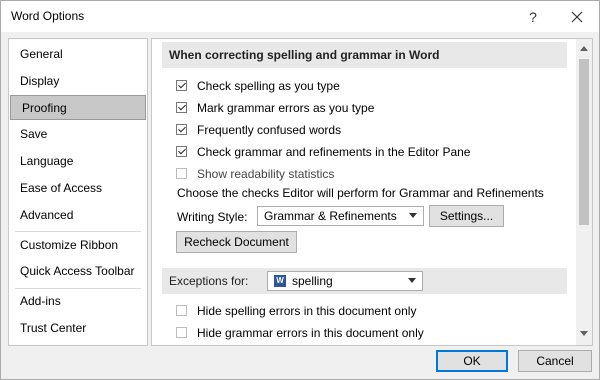 Image resolution: width=600 pixels, height=380 pixels. I want to click on sidebar-item-customize-ribbon: Customize Ribbon, so click(78, 245).